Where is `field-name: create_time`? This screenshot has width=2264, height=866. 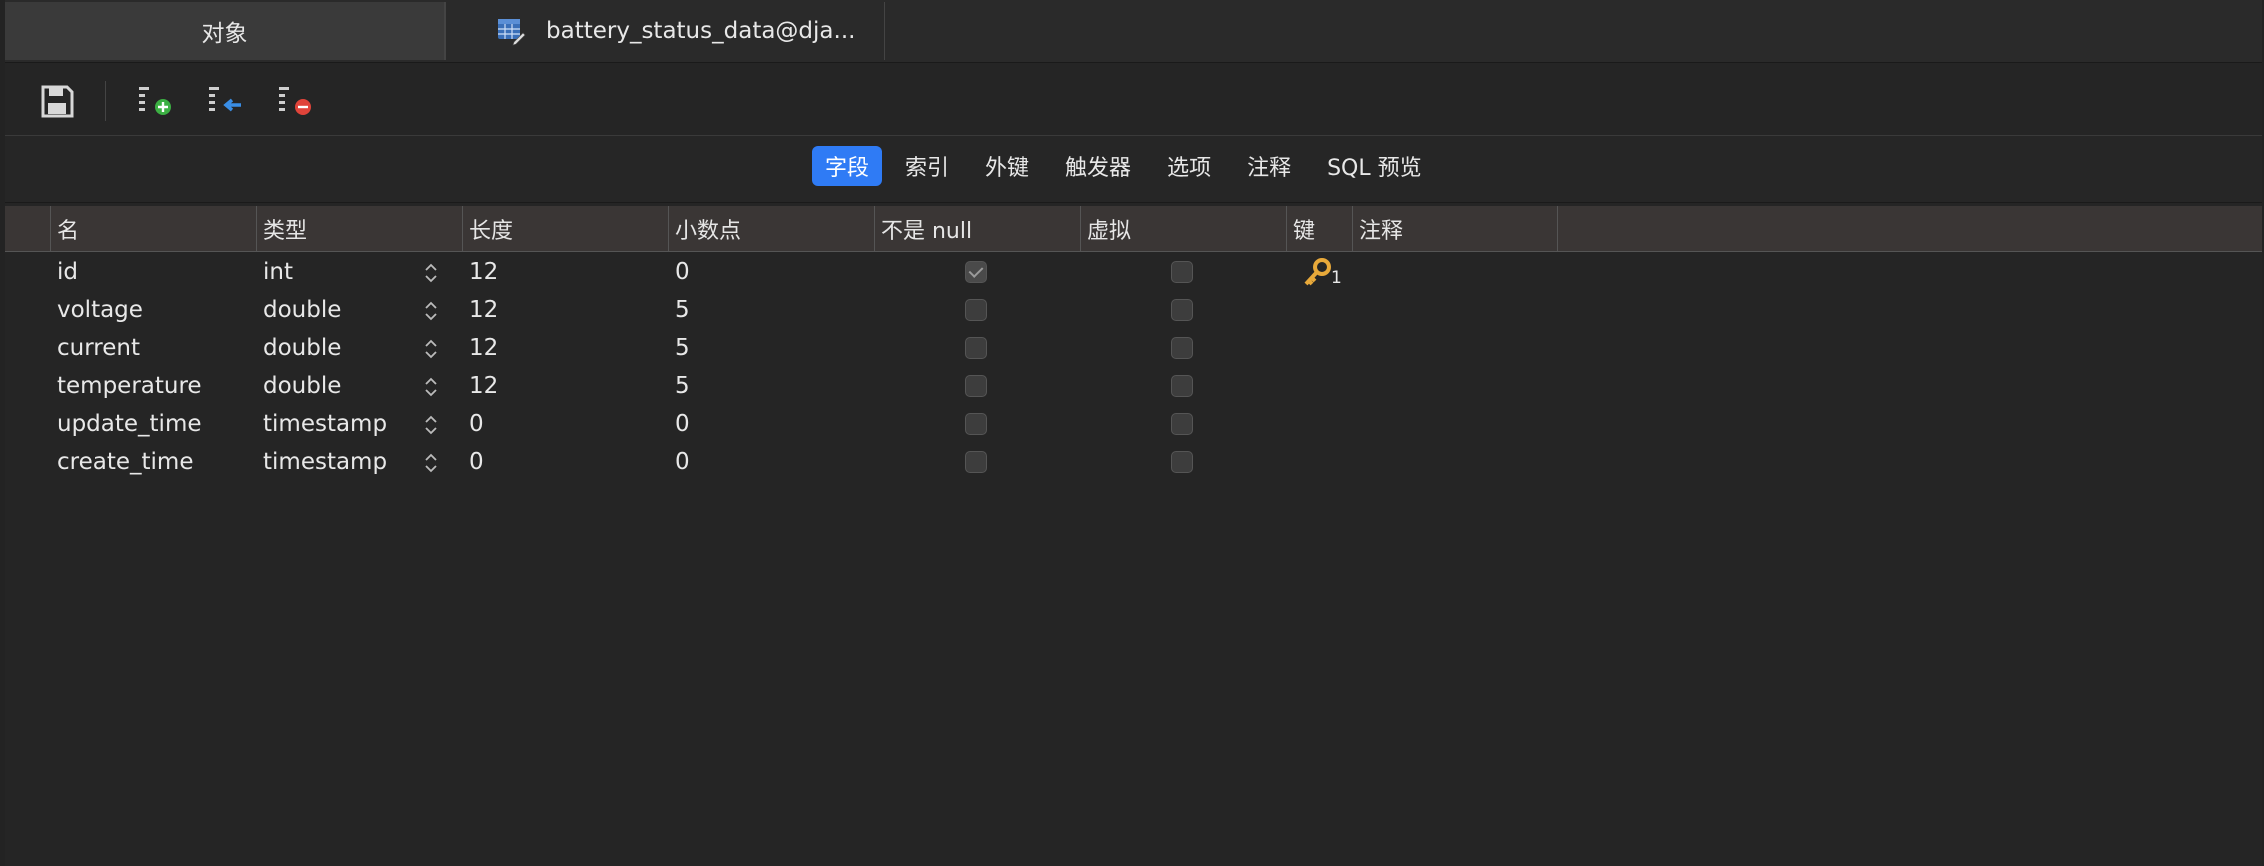 field-name: create_time is located at coordinates (125, 462).